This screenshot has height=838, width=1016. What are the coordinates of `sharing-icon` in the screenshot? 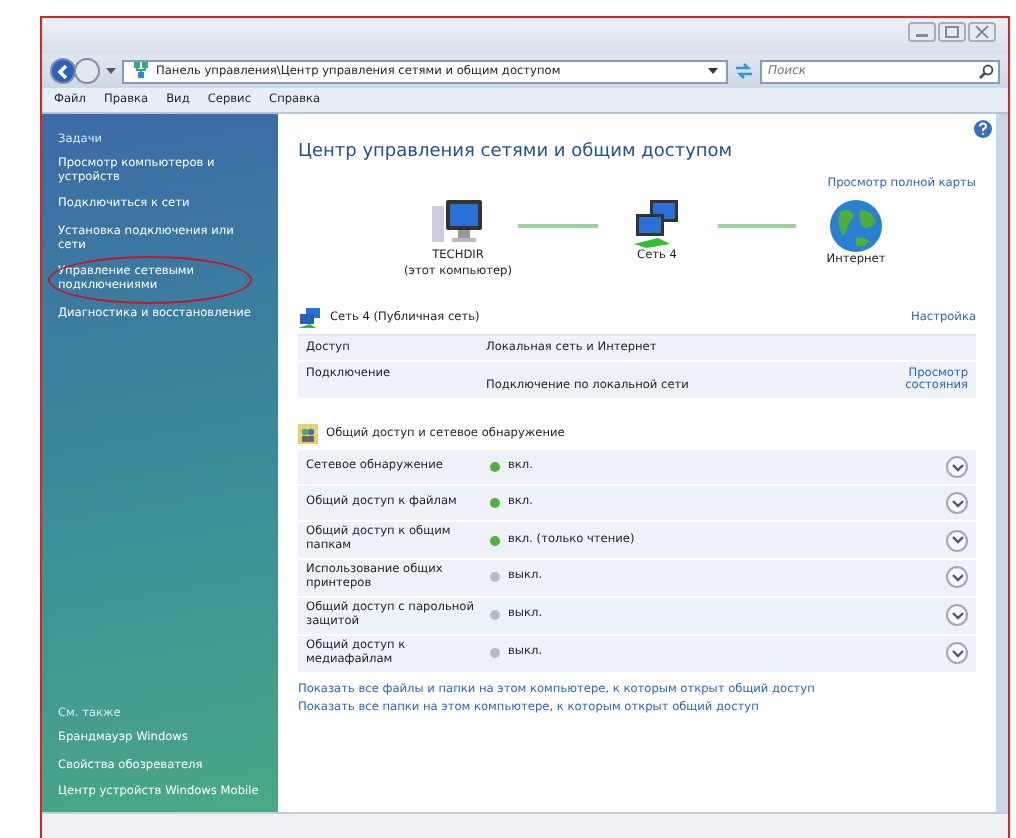 It's located at (308, 434).